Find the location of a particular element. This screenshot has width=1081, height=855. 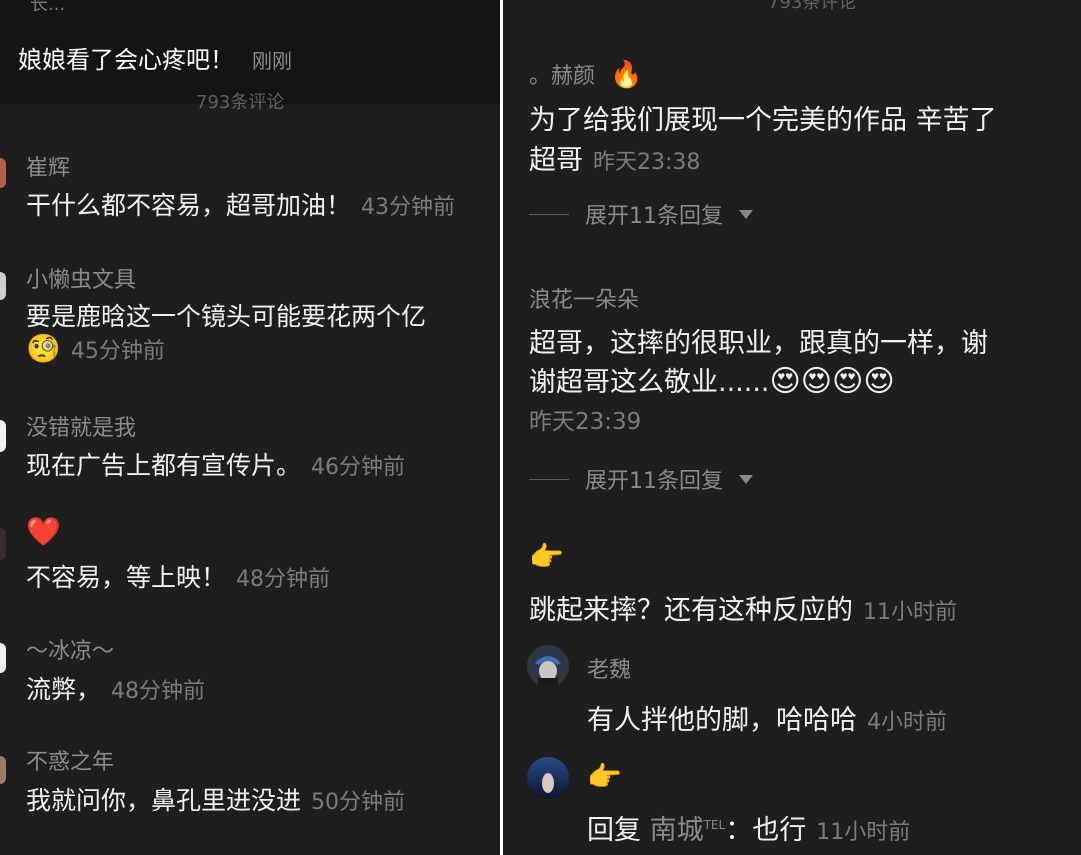

thinking-face-emoji-icon: 🧐 is located at coordinates (43, 348).